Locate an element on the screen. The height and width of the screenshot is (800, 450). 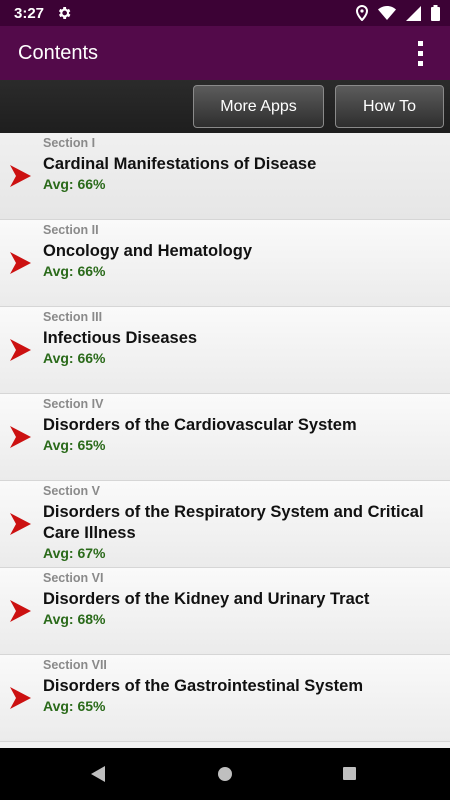
section-title: Cardinal Manifestations of Disease is located at coordinates (180, 164).